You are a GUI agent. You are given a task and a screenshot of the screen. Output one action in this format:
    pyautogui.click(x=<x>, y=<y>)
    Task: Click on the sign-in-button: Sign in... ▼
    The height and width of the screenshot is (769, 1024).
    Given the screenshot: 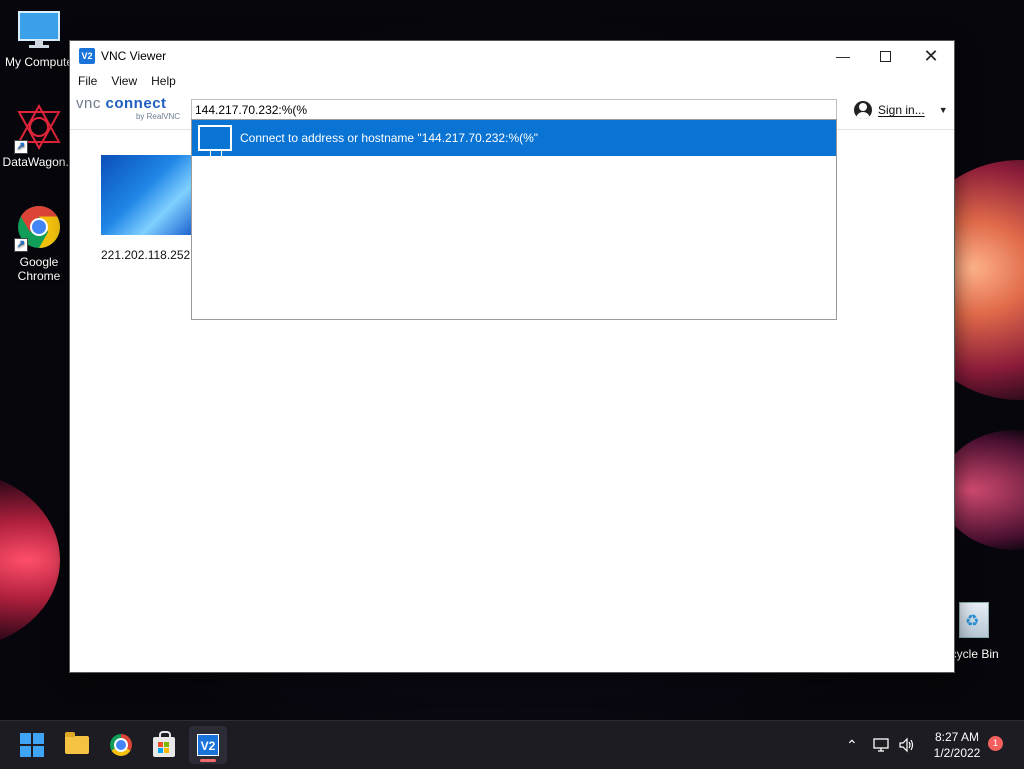 What is the action you would take?
    pyautogui.click(x=901, y=110)
    